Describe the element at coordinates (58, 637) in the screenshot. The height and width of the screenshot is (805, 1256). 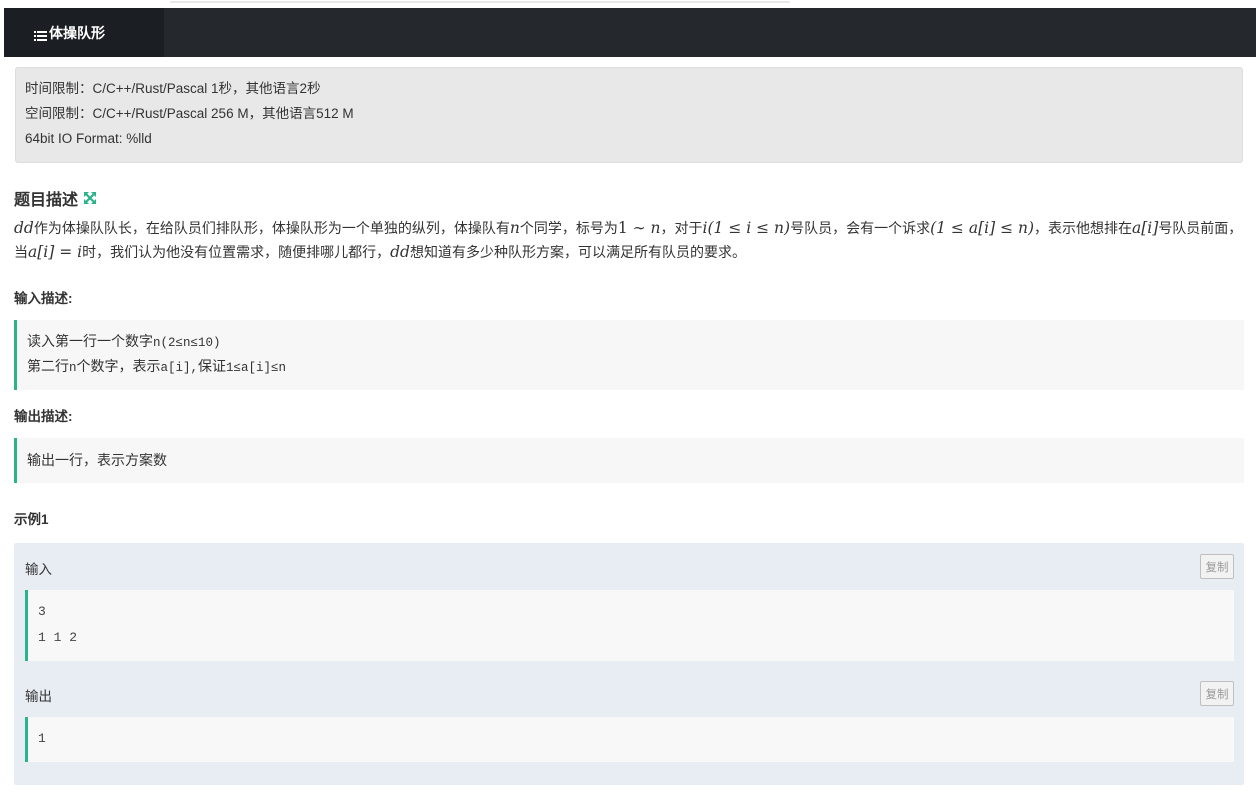
I see `example-input-line: 1 1 2` at that location.